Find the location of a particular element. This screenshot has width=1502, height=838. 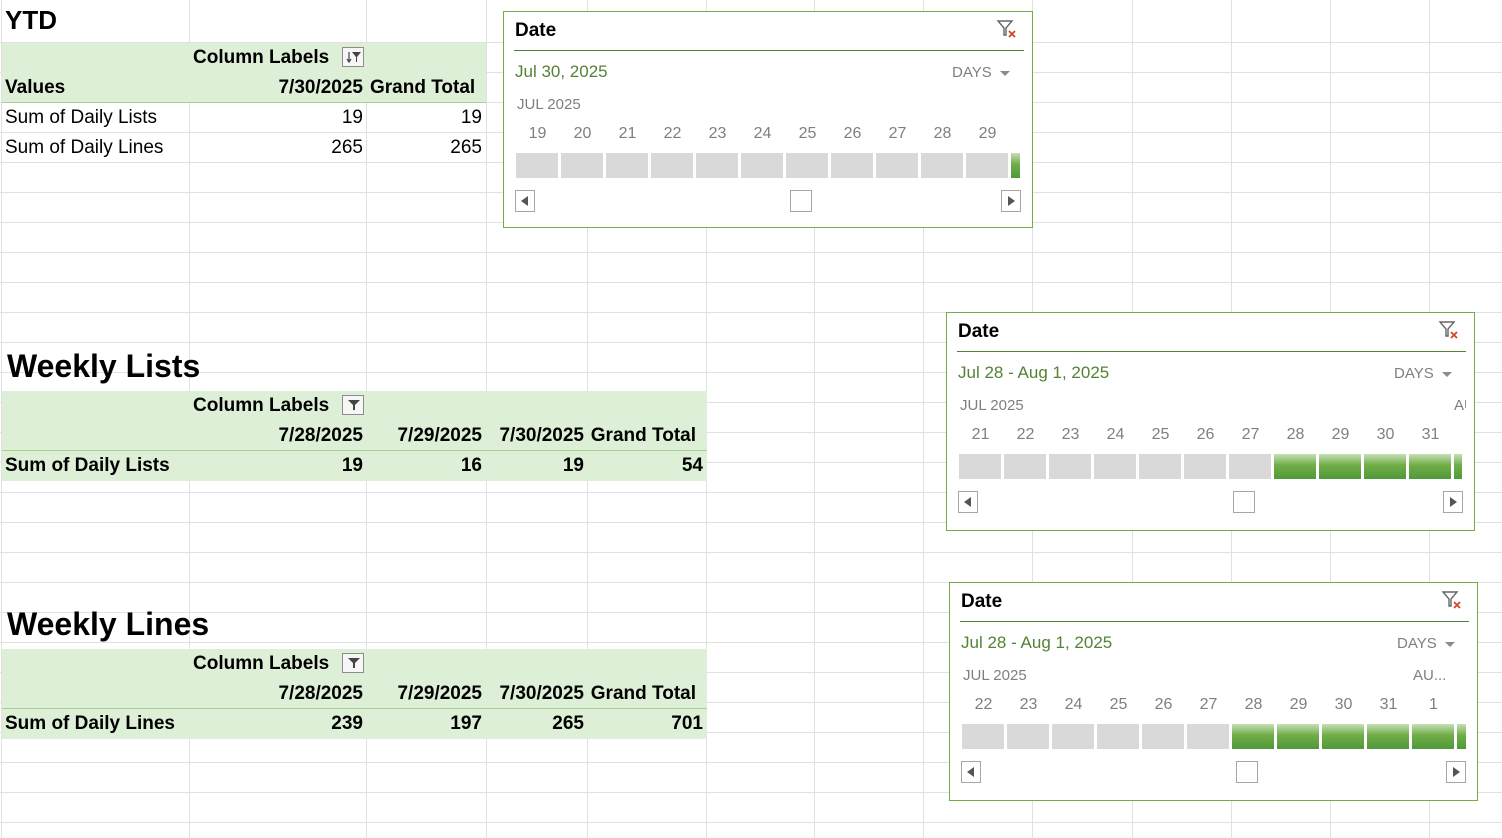

chevron-down-icon is located at coordinates (1446, 374).